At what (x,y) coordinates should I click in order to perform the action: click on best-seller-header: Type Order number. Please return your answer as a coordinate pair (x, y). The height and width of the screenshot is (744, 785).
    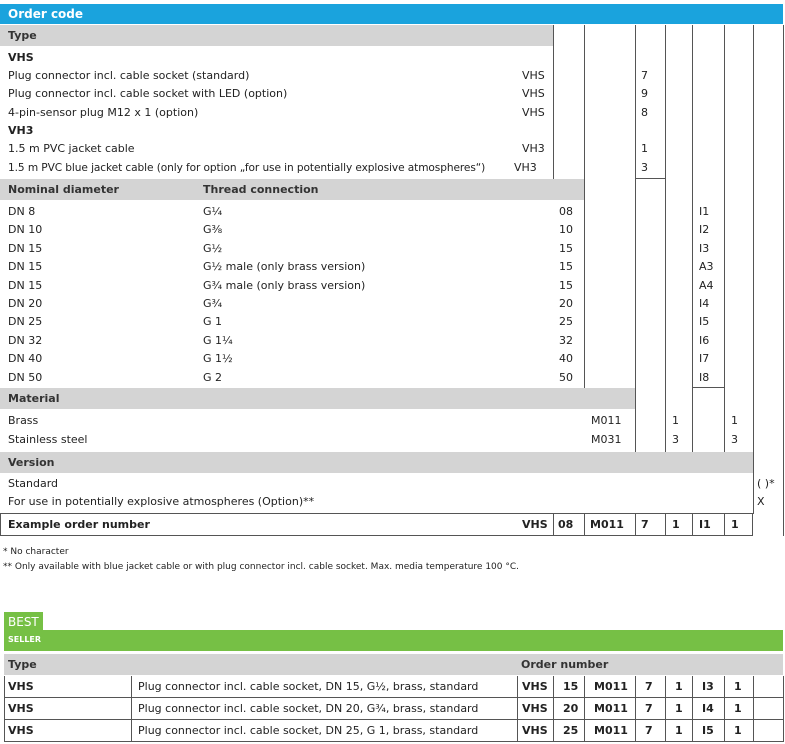
    Looking at the image, I should click on (393, 664).